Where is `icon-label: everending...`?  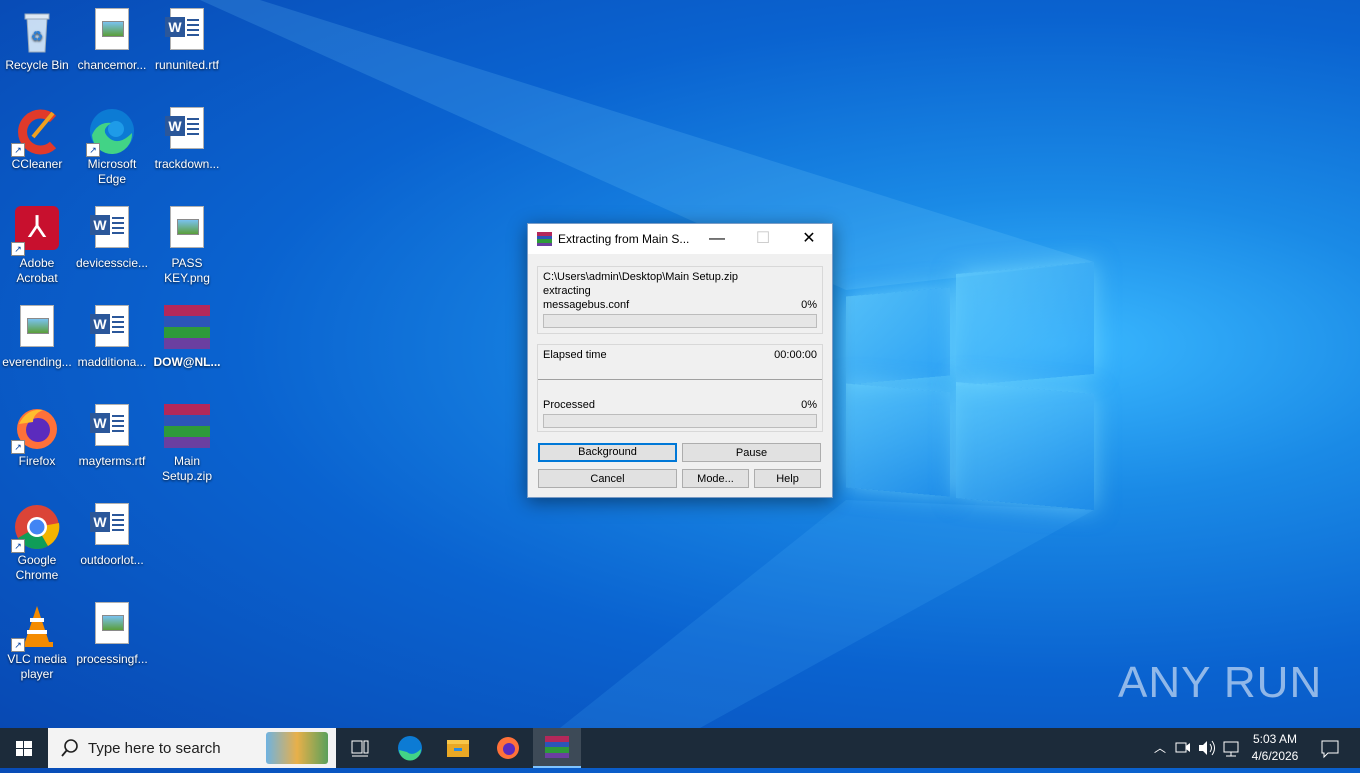
icon-label: everending... is located at coordinates (37, 362).